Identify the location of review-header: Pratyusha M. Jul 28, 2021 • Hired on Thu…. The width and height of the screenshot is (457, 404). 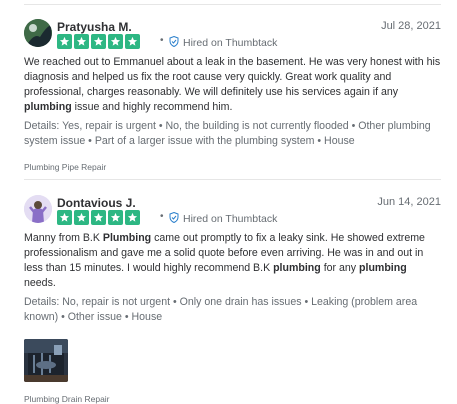
(232, 37).